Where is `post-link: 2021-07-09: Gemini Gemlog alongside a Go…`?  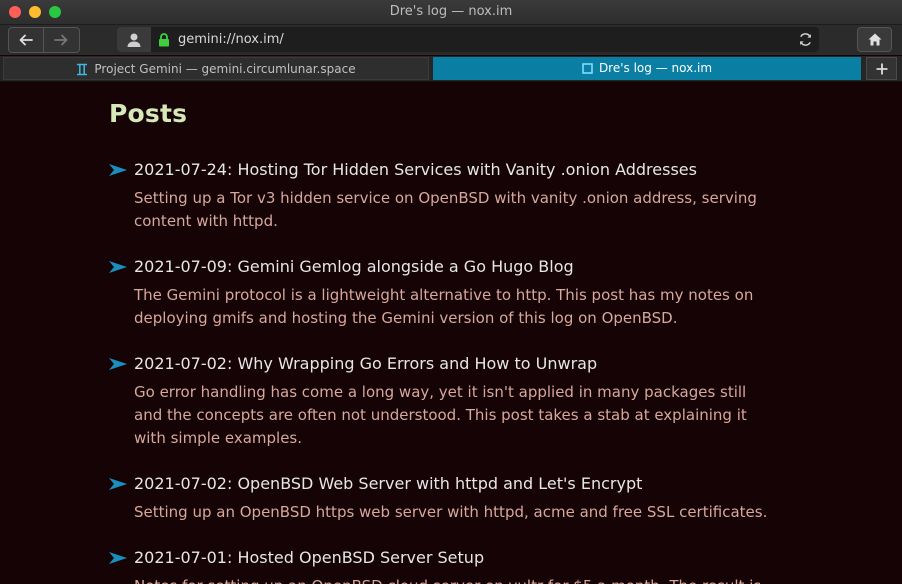
post-link: 2021-07-09: Gemini Gemlog alongside a Go… is located at coordinates (354, 266).